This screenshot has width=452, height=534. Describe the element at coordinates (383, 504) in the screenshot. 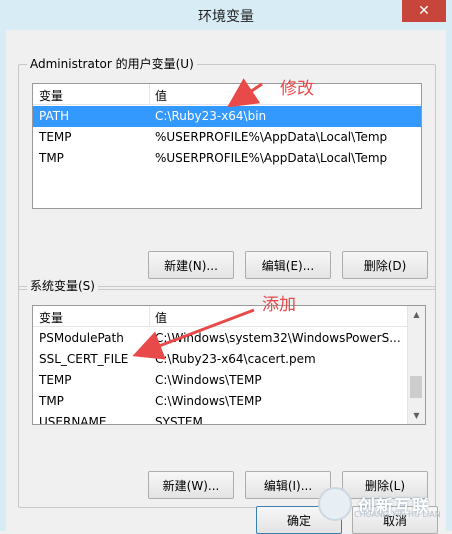

I see `watermark: 创新互联 CHUANG XIN HU LIAN` at that location.